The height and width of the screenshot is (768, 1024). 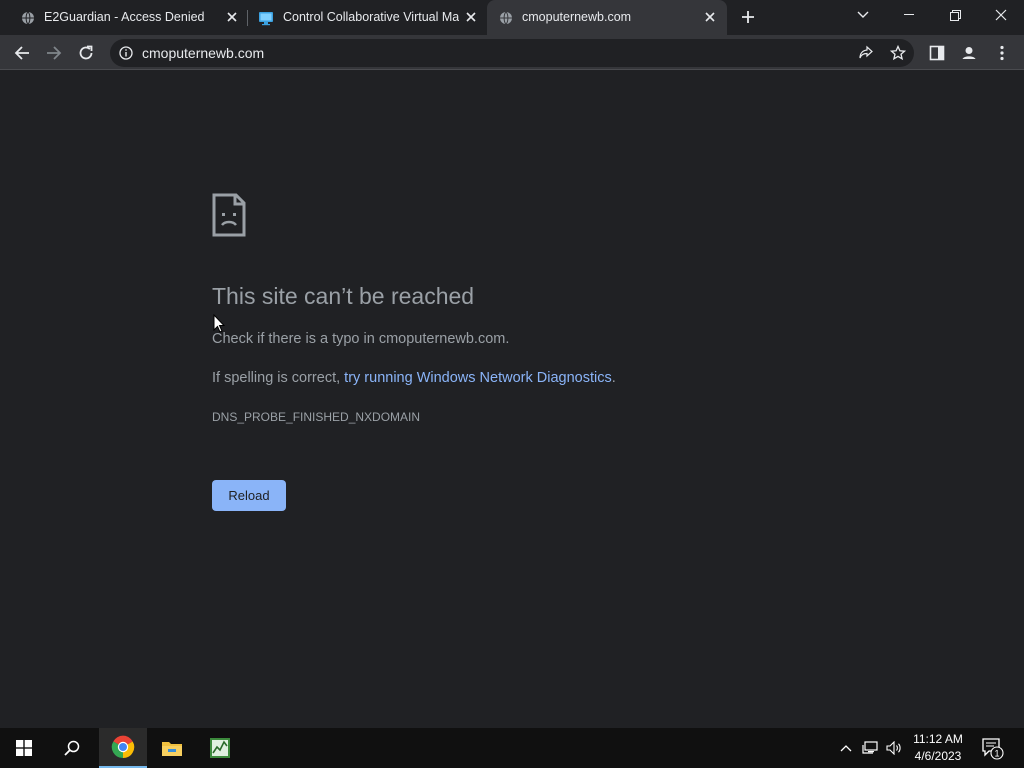 I want to click on error-title: This site can’t be reached, so click(x=343, y=296).